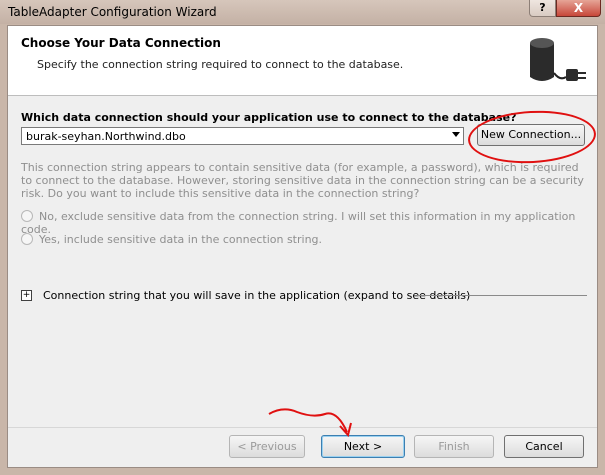 The image size is (605, 475). Describe the element at coordinates (121, 43) in the screenshot. I see `page-title: Choose Your Data Connection` at that location.